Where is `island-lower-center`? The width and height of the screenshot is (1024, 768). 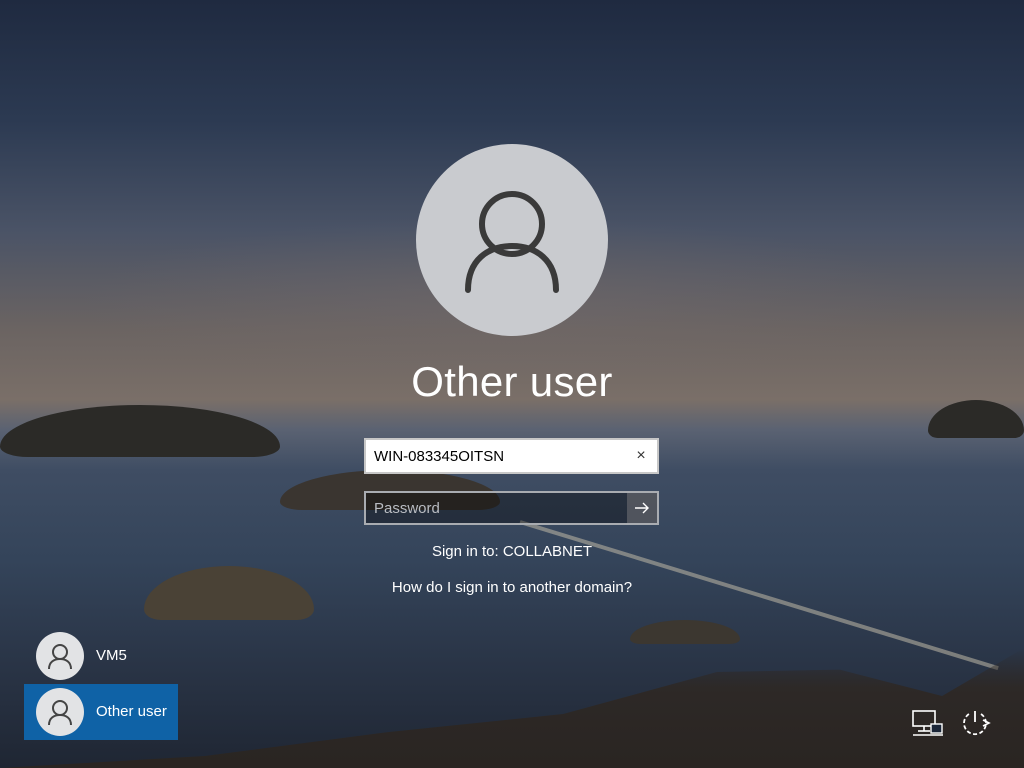 island-lower-center is located at coordinates (685, 632).